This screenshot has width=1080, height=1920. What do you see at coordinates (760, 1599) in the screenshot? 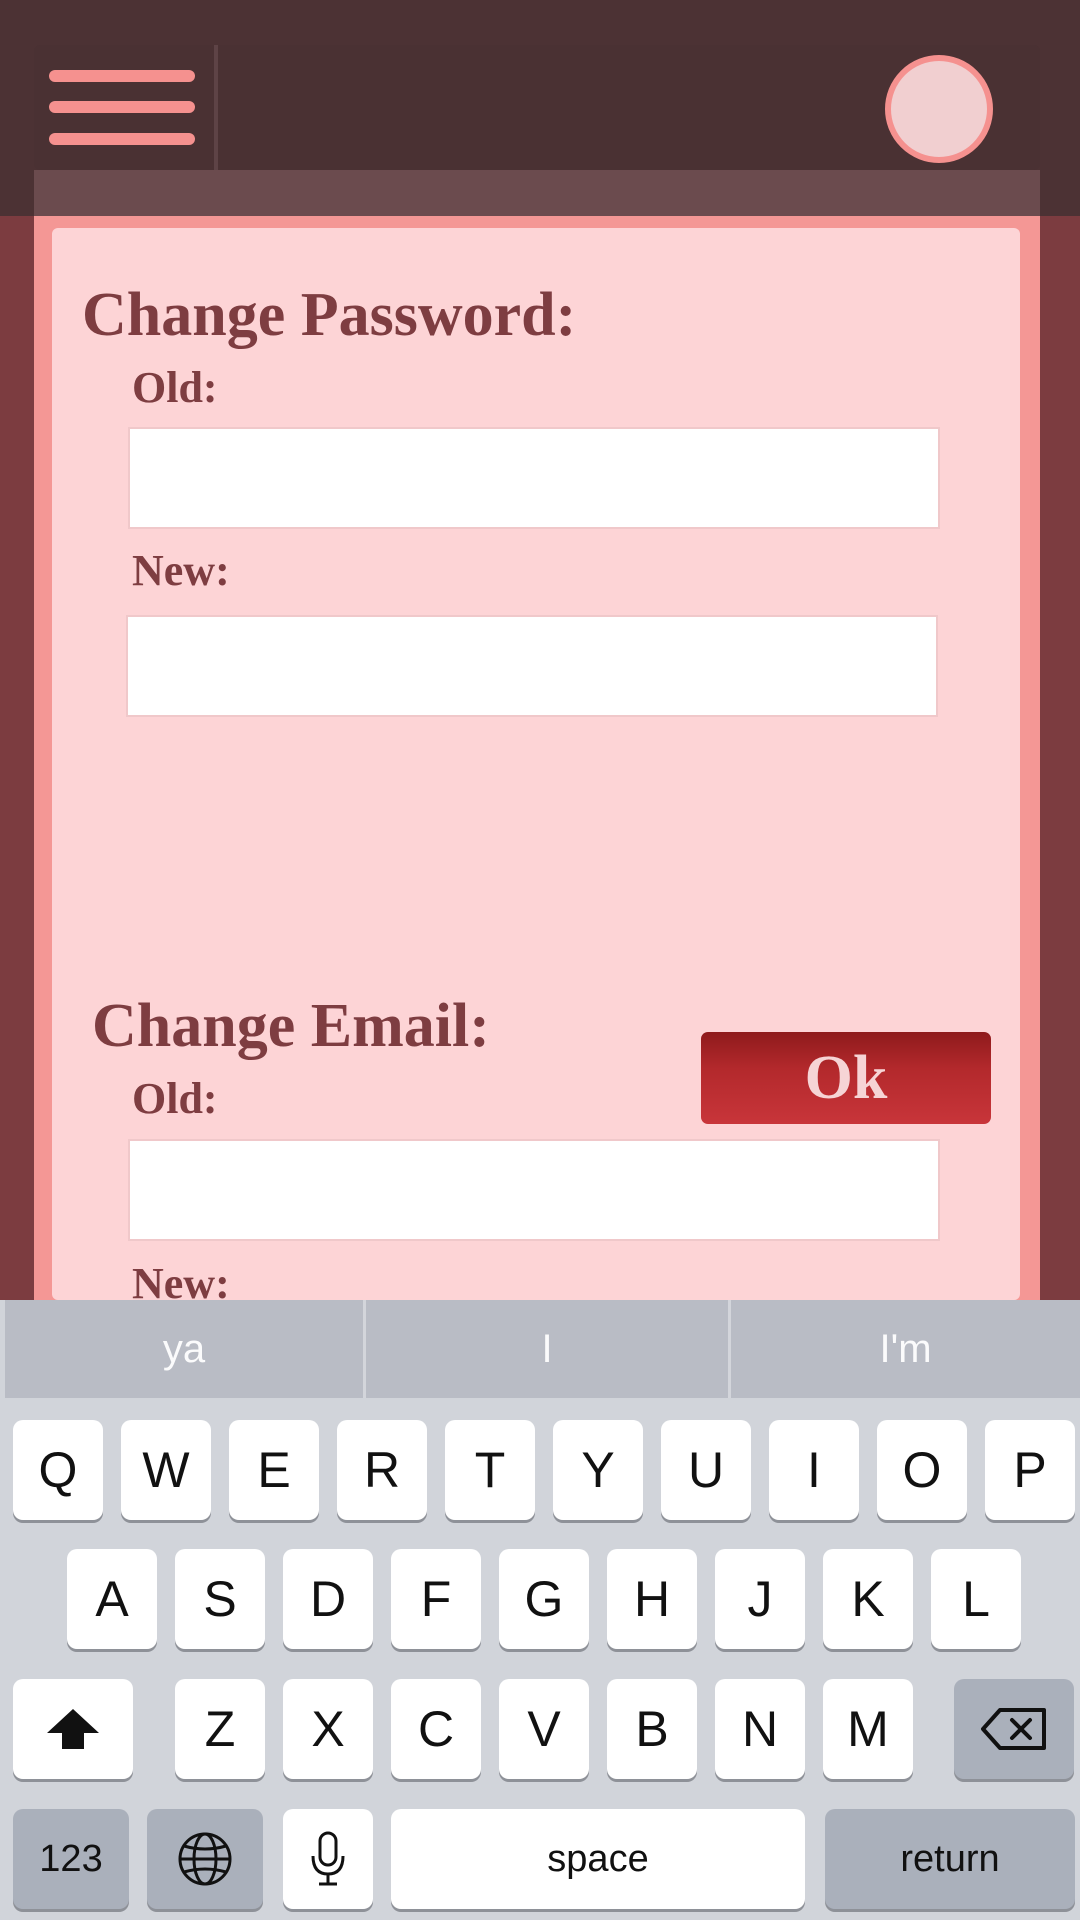
I see `key-j: J` at bounding box center [760, 1599].